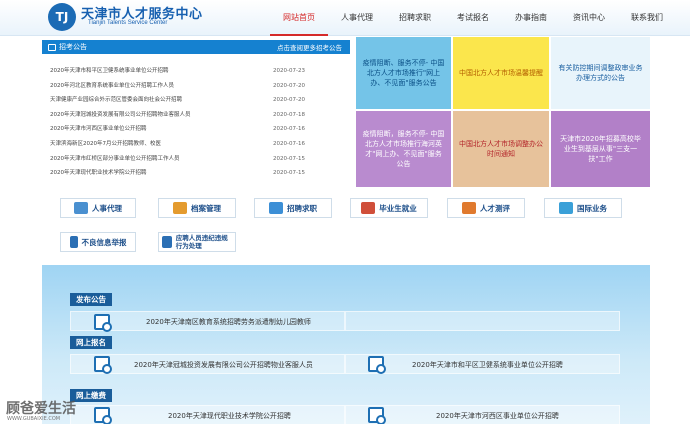 This screenshot has width=690, height=424. Describe the element at coordinates (91, 299) in the screenshot. I see `publish-section-tag: 发布公告` at that location.